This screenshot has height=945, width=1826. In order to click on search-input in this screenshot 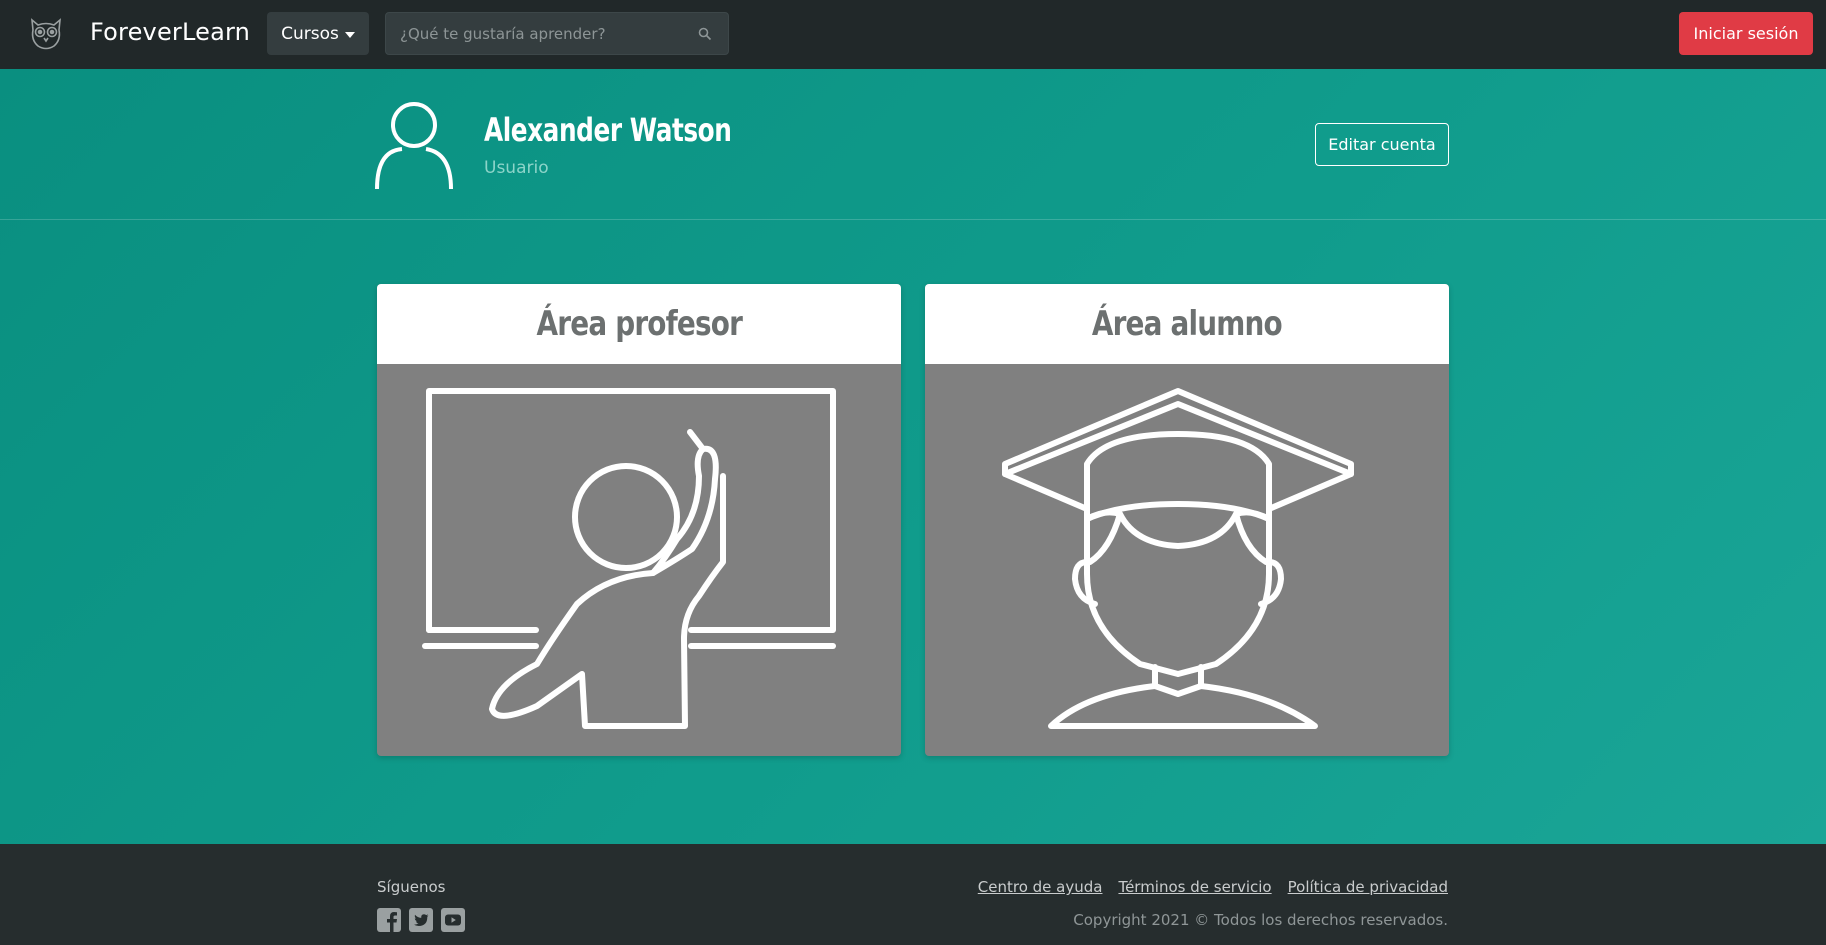, I will do `click(557, 33)`.